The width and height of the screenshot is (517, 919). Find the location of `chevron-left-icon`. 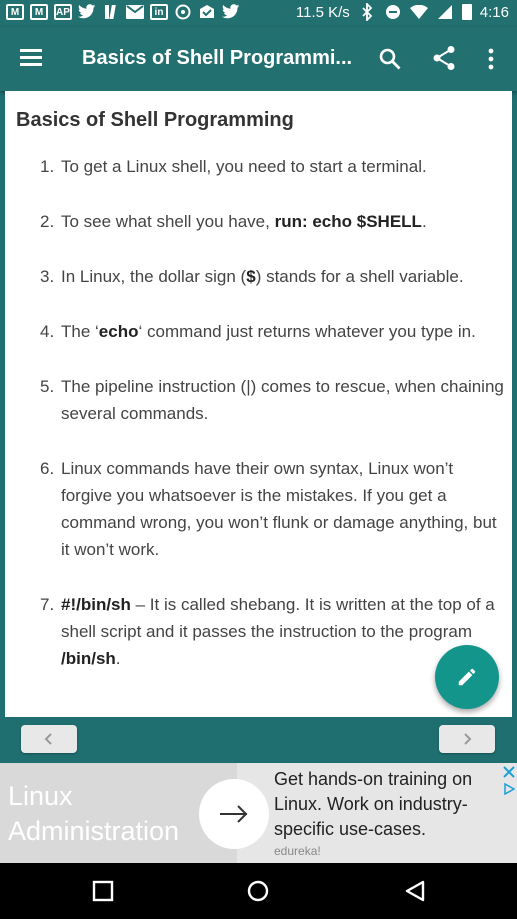

chevron-left-icon is located at coordinates (48, 739).